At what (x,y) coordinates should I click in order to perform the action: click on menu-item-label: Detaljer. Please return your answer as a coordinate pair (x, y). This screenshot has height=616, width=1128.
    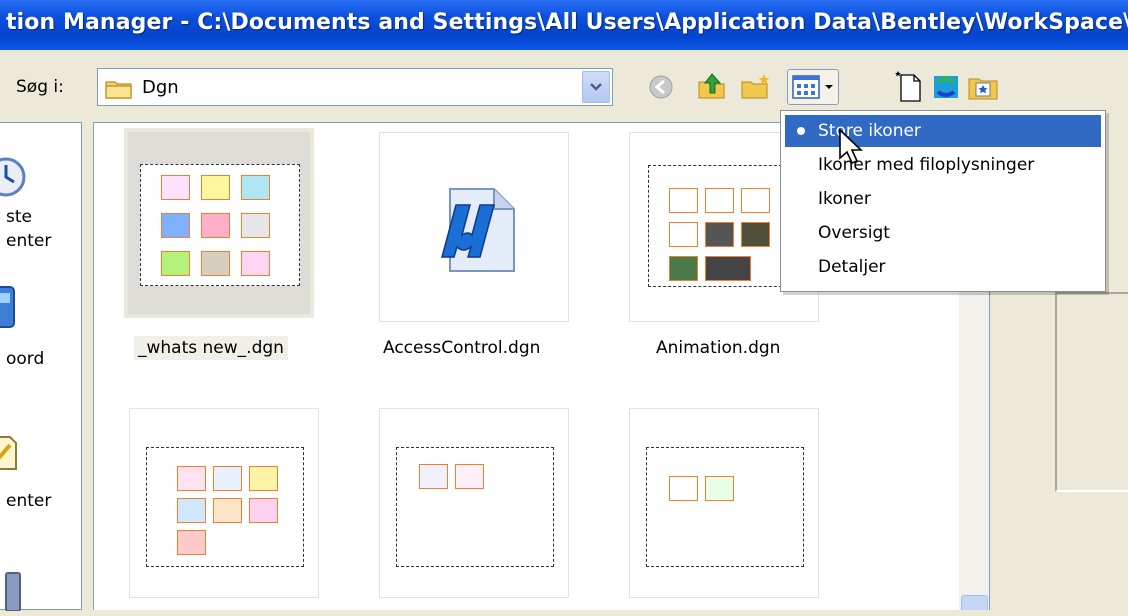
    Looking at the image, I should click on (852, 267).